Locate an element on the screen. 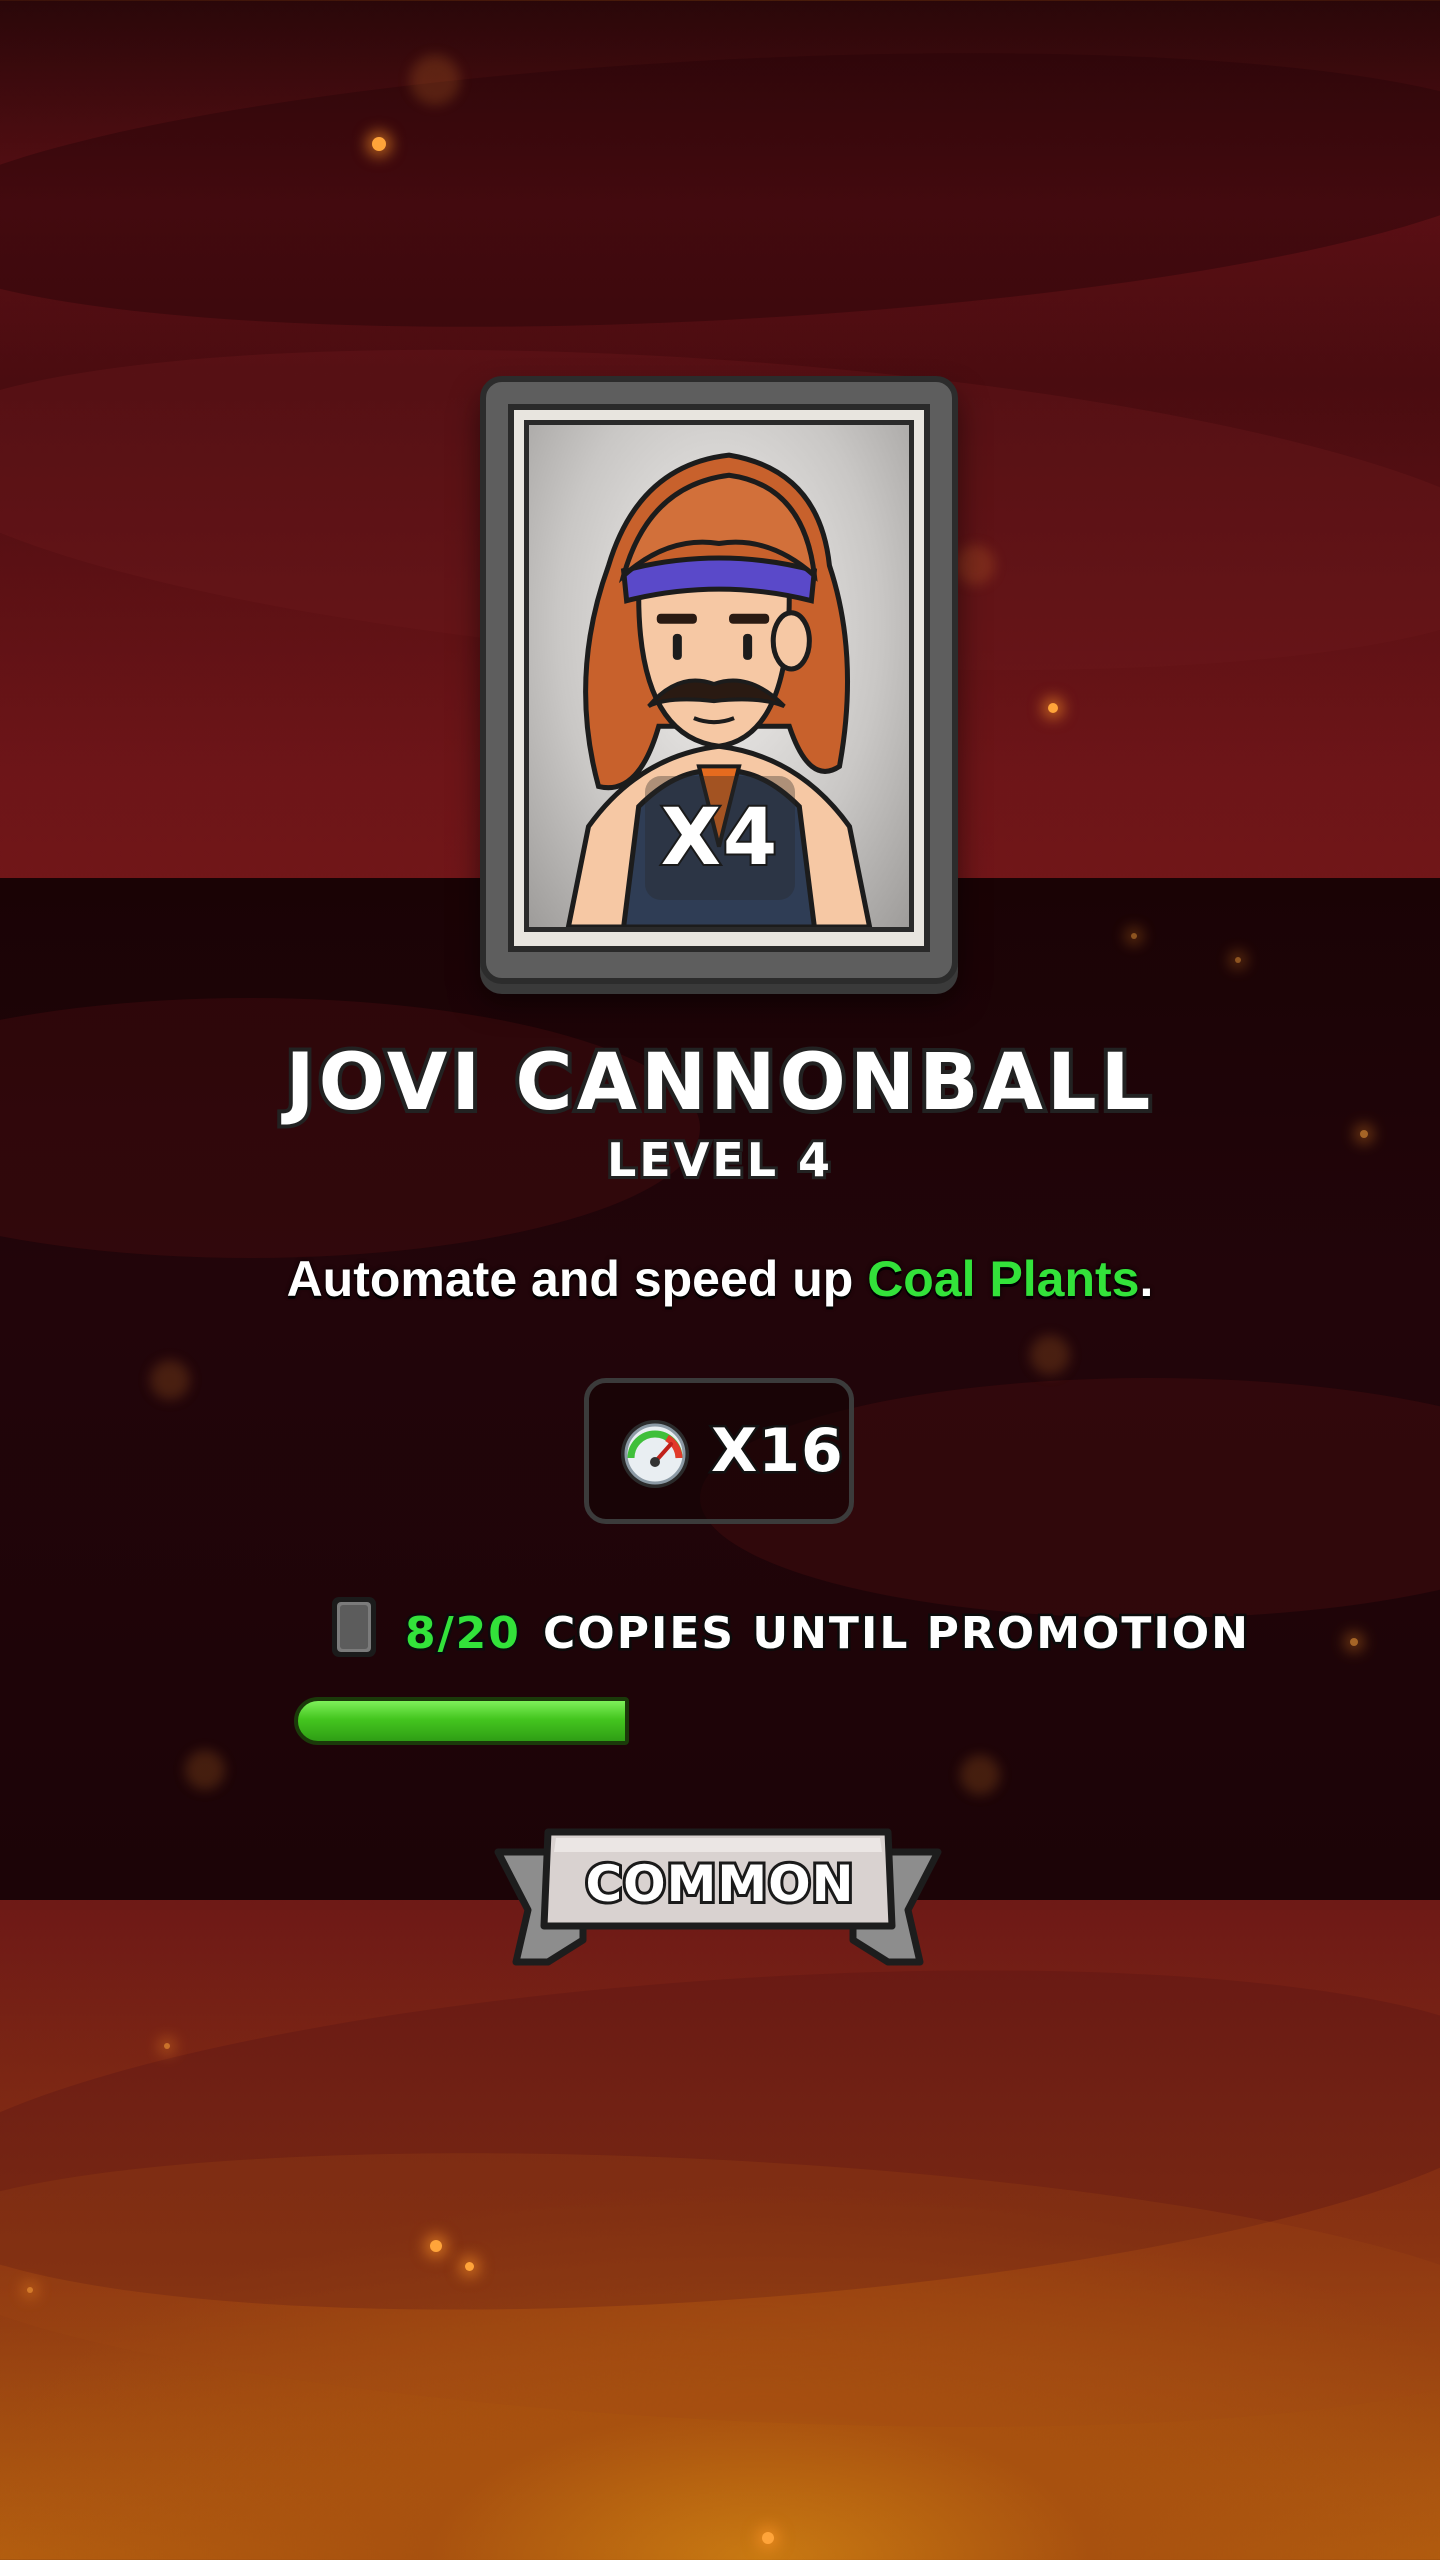  character-level: LEVEL 4 is located at coordinates (719, 1160).